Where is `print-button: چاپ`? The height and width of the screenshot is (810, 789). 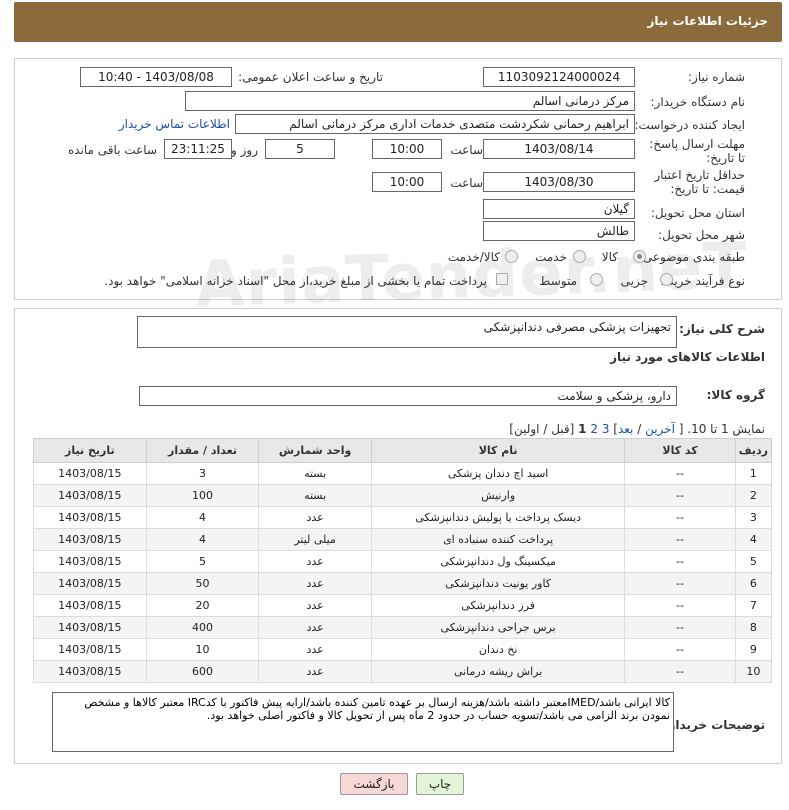 print-button: چاپ is located at coordinates (440, 784).